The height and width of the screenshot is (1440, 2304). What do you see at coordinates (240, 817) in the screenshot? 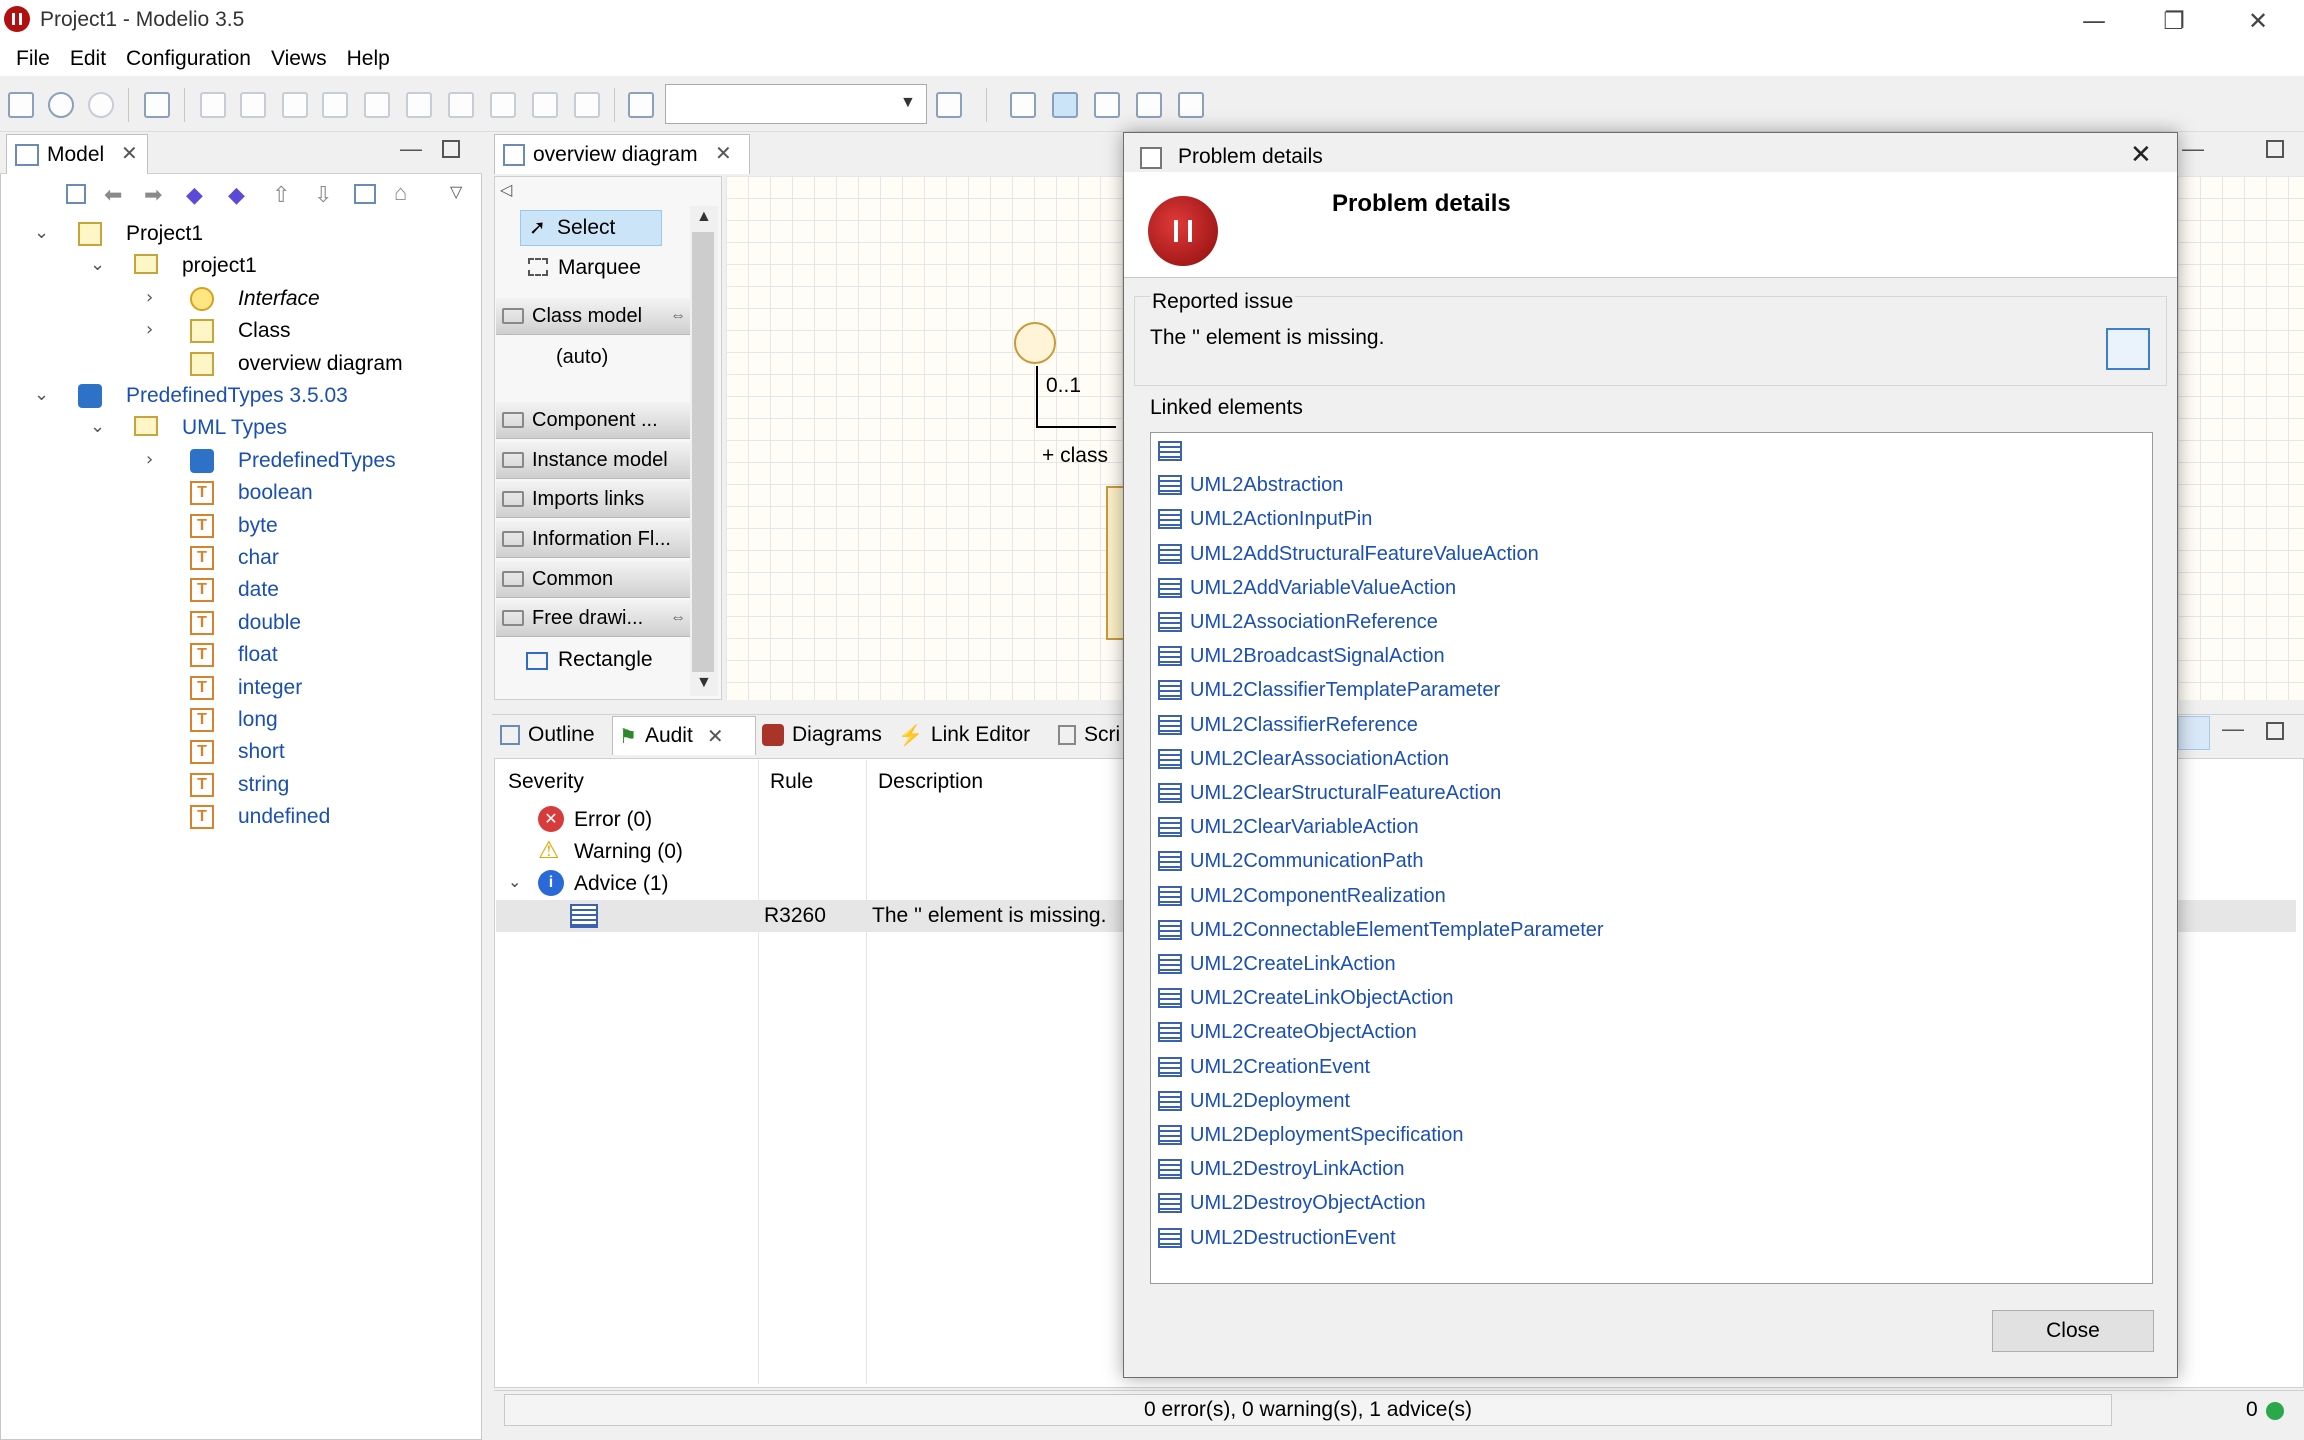
I see `tree-item: Tundefined` at bounding box center [240, 817].